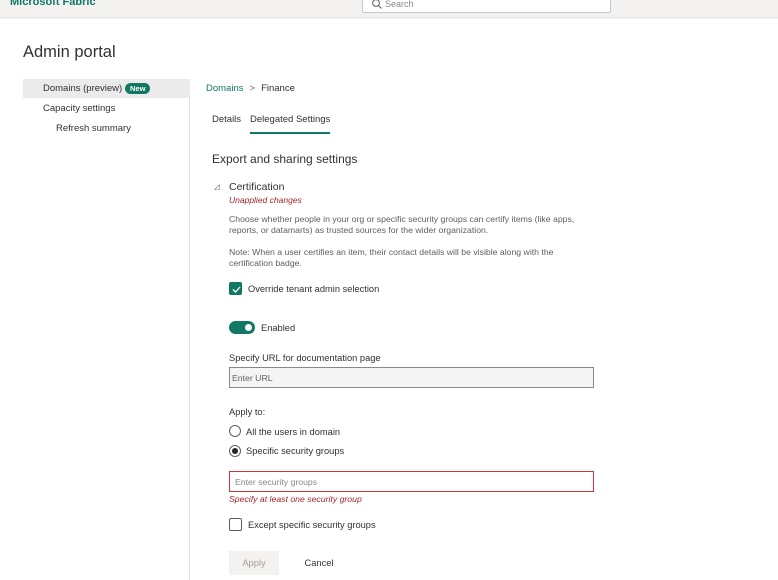 This screenshot has height=580, width=778. Describe the element at coordinates (312, 525) in the screenshot. I see `except-groups-label: Except specific security groups` at that location.